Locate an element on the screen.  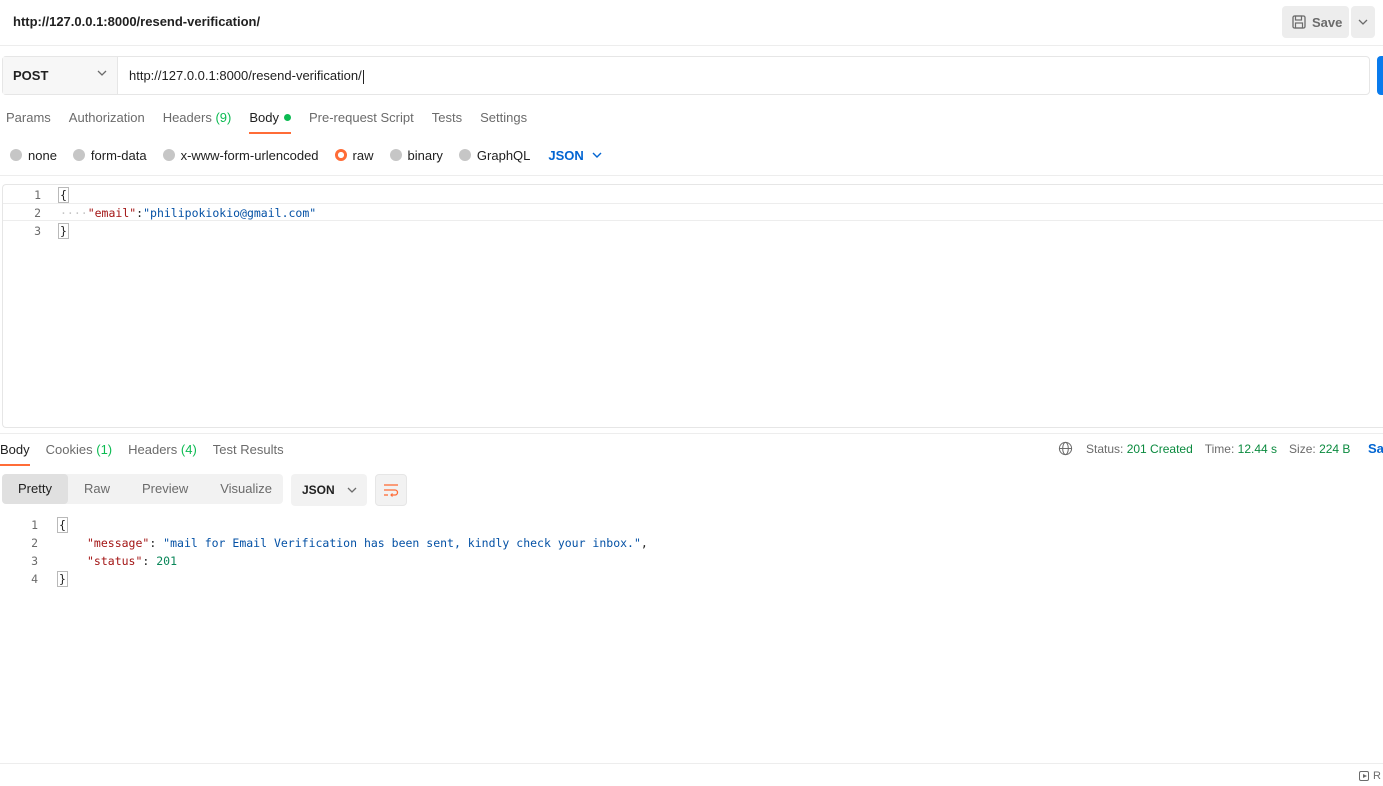
save-icon is located at coordinates (1299, 22).